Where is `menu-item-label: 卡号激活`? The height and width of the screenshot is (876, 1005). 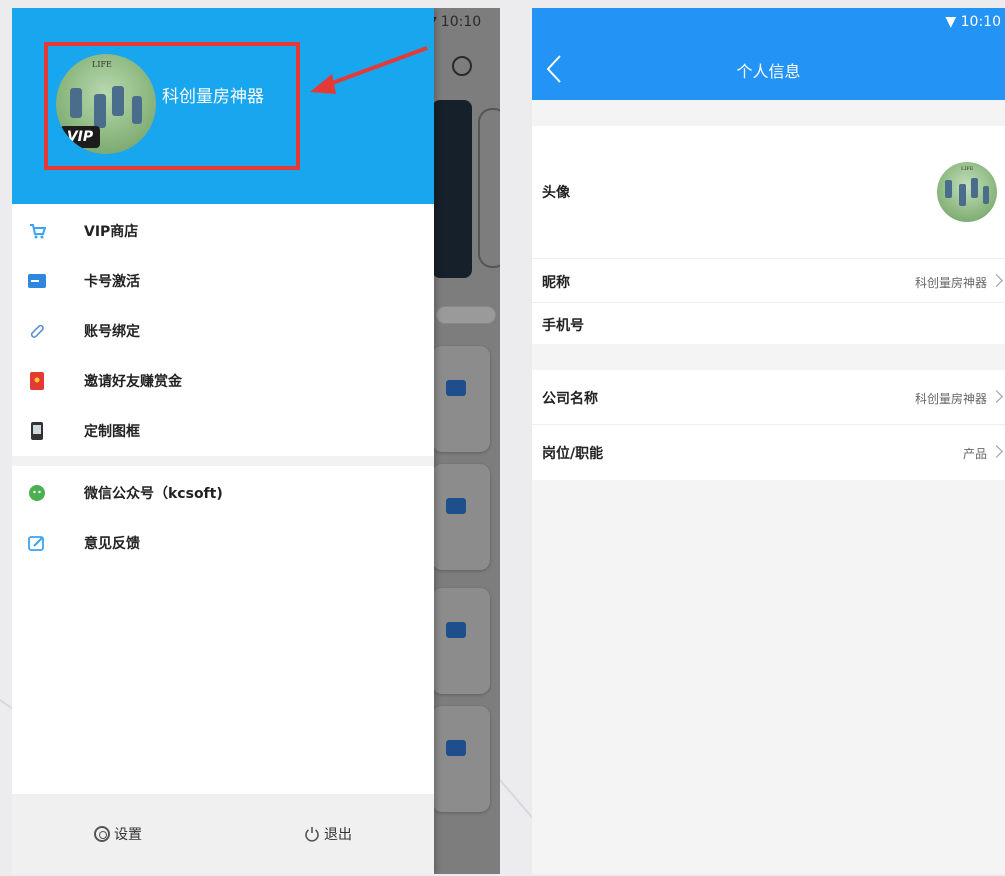 menu-item-label: 卡号激活 is located at coordinates (112, 282).